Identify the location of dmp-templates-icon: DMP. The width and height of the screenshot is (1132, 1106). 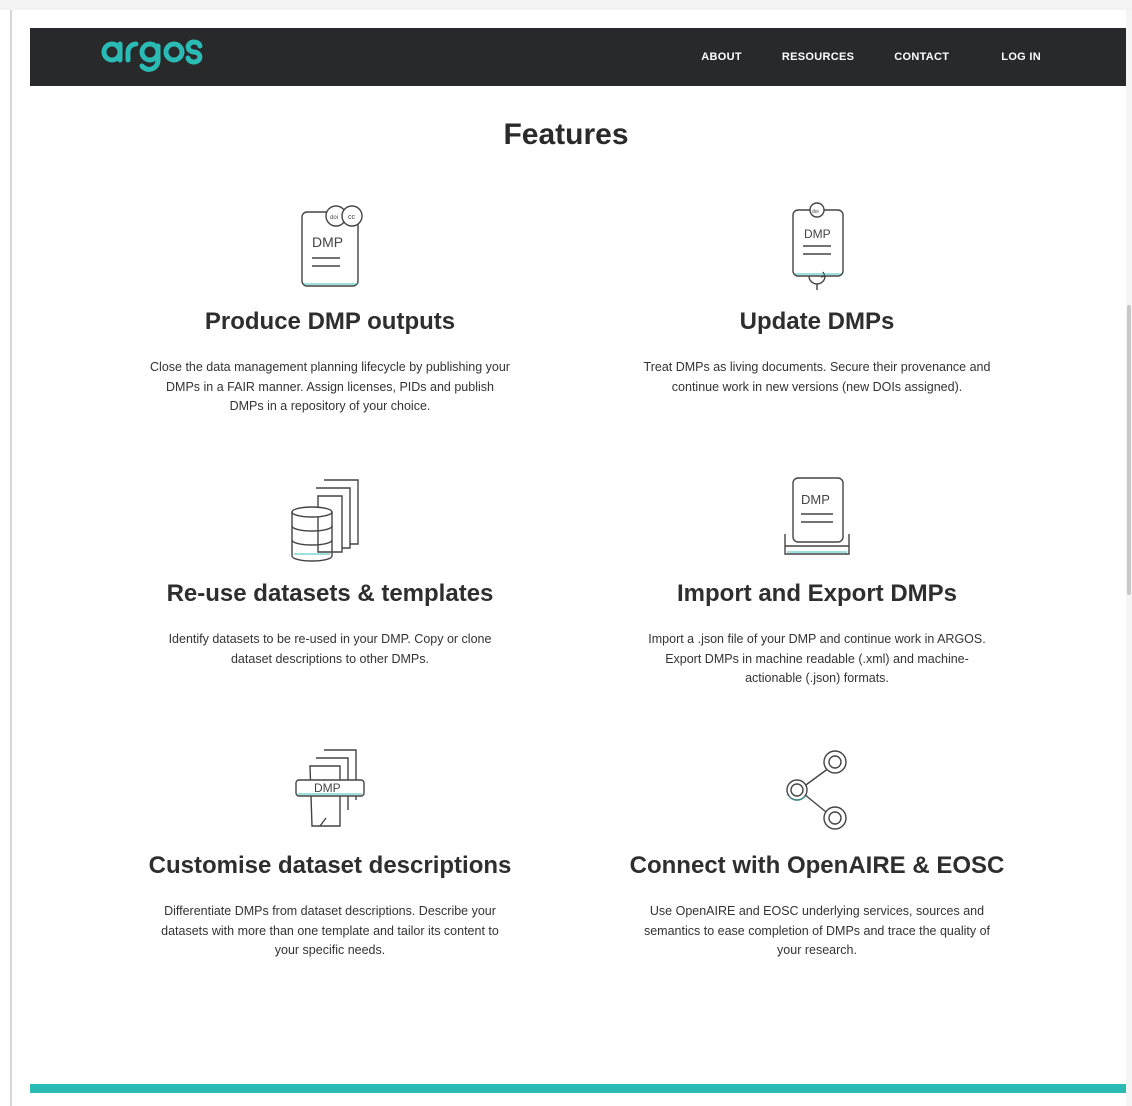
(330, 788).